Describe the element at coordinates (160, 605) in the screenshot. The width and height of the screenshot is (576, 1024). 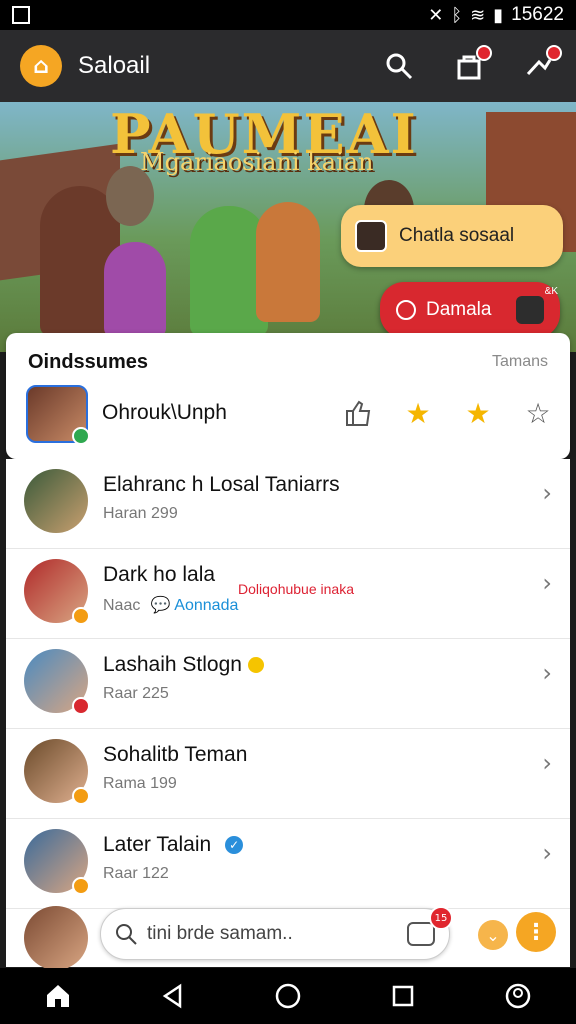
I see `chat-bubble-icon: 💬` at that location.